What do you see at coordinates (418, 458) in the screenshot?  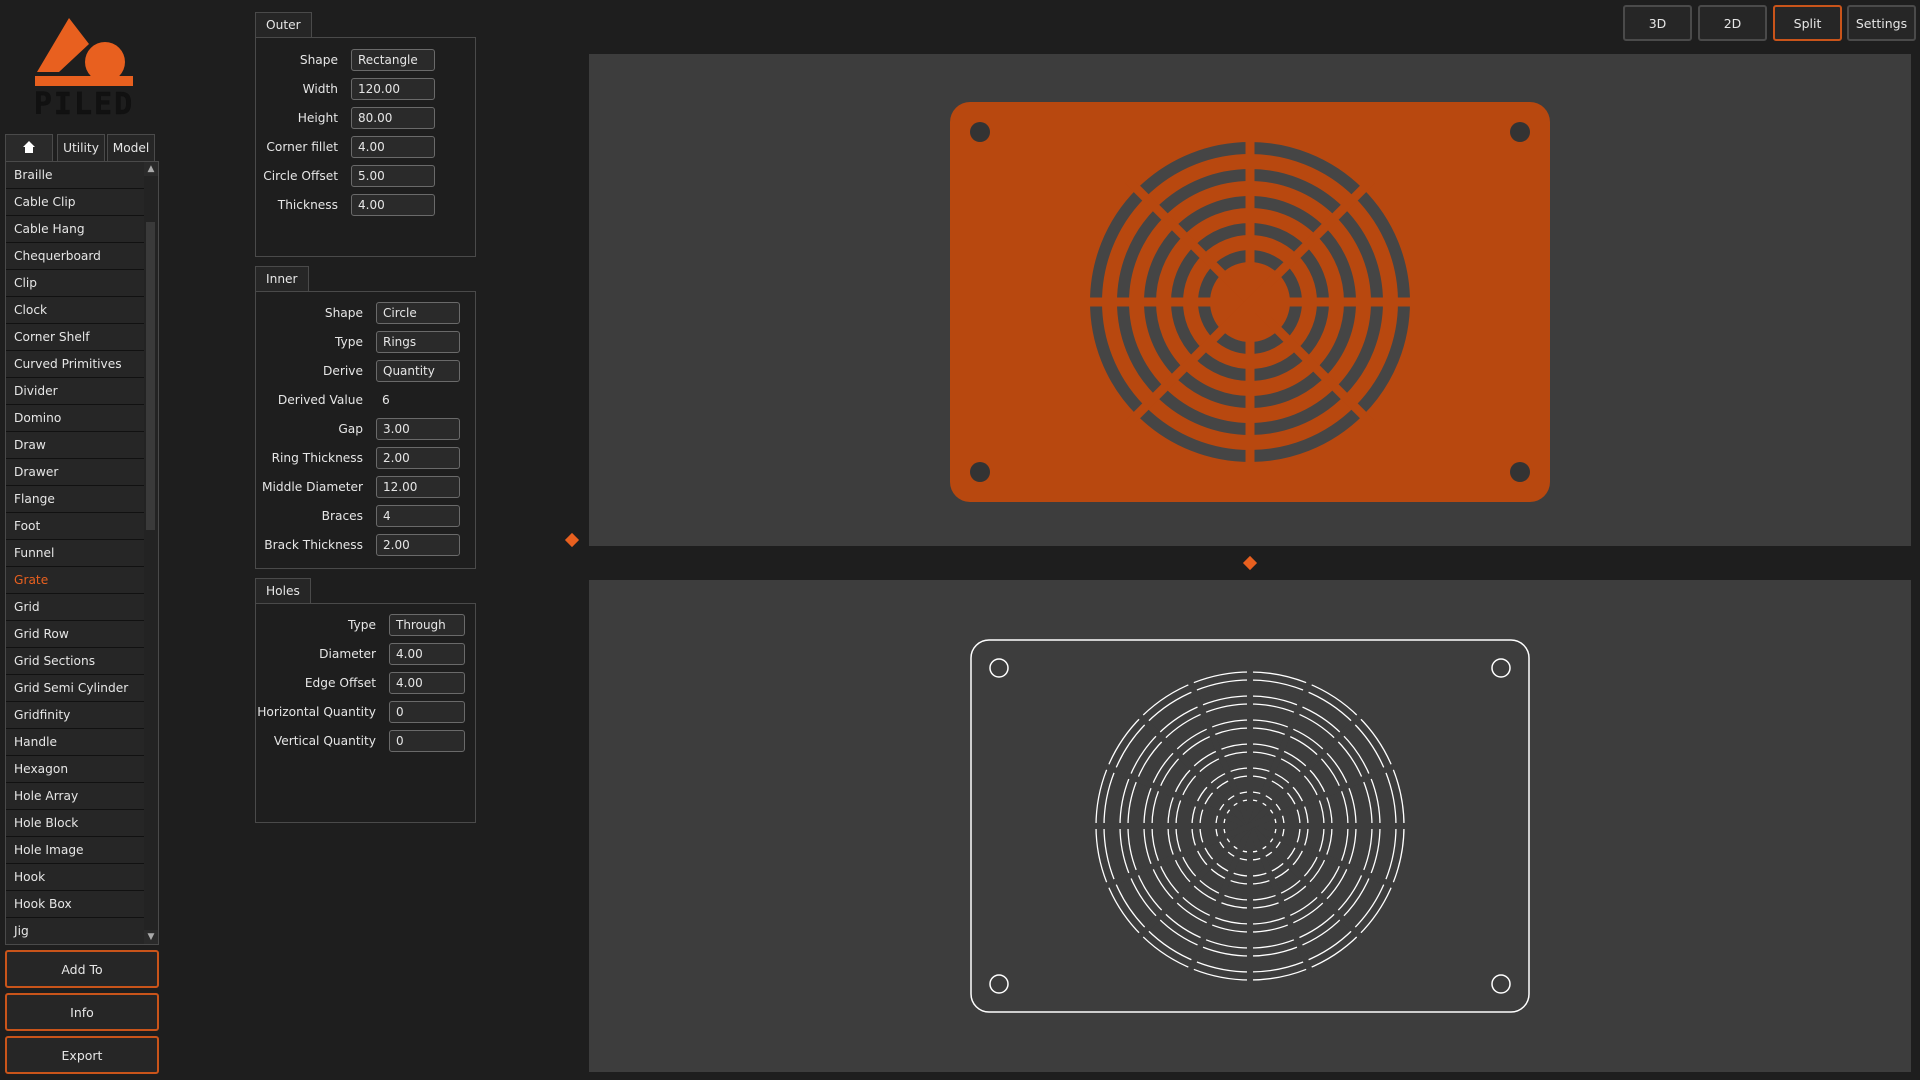 I see `ring-thickness-field: 2.00` at bounding box center [418, 458].